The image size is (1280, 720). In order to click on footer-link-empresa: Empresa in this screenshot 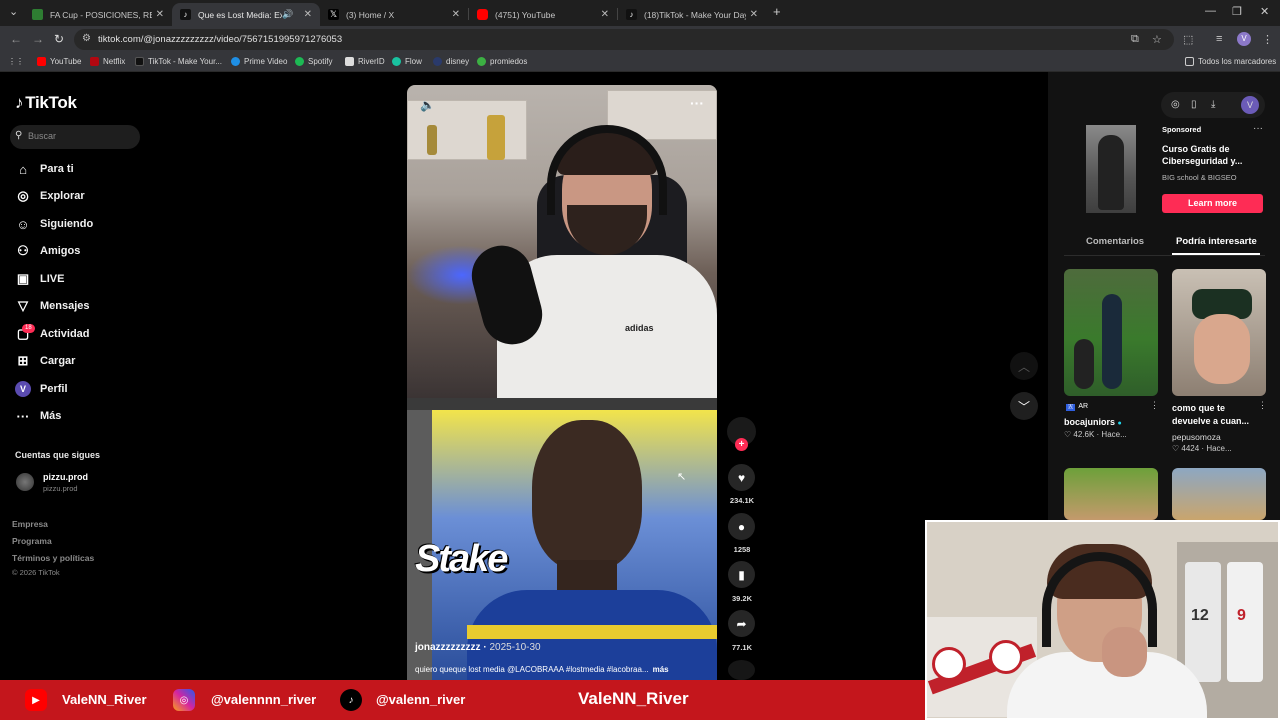, I will do `click(30, 524)`.